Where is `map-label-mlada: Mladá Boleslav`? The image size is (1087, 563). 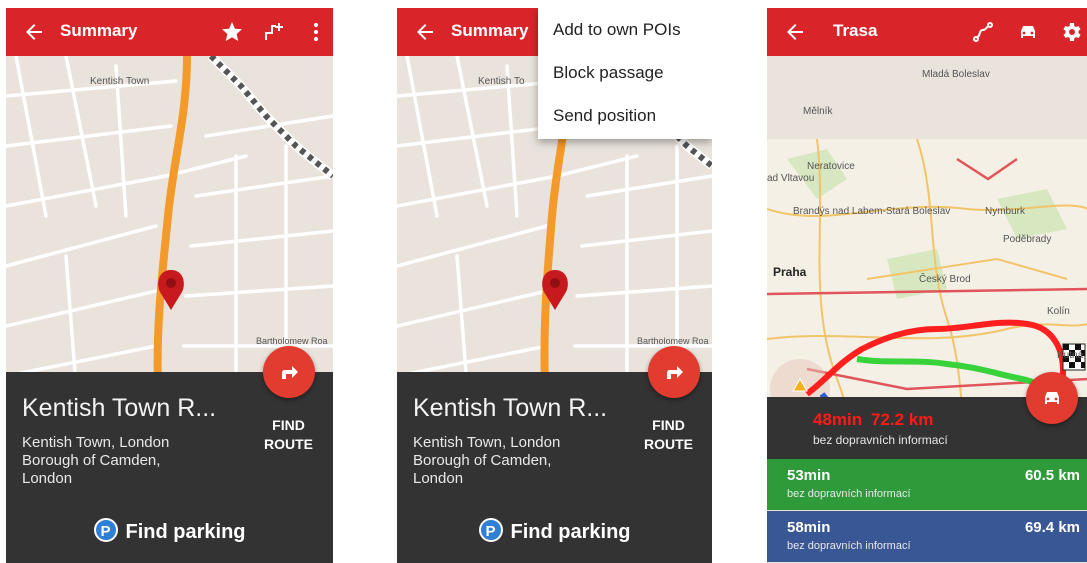
map-label-mlada: Mladá Boleslav is located at coordinates (956, 74).